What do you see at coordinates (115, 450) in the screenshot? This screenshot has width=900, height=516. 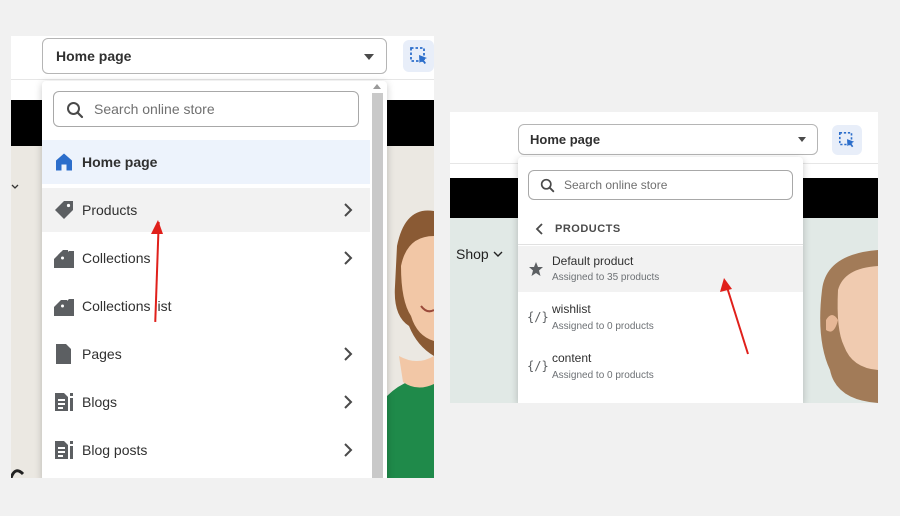 I see `menu-item-label: Blog posts` at bounding box center [115, 450].